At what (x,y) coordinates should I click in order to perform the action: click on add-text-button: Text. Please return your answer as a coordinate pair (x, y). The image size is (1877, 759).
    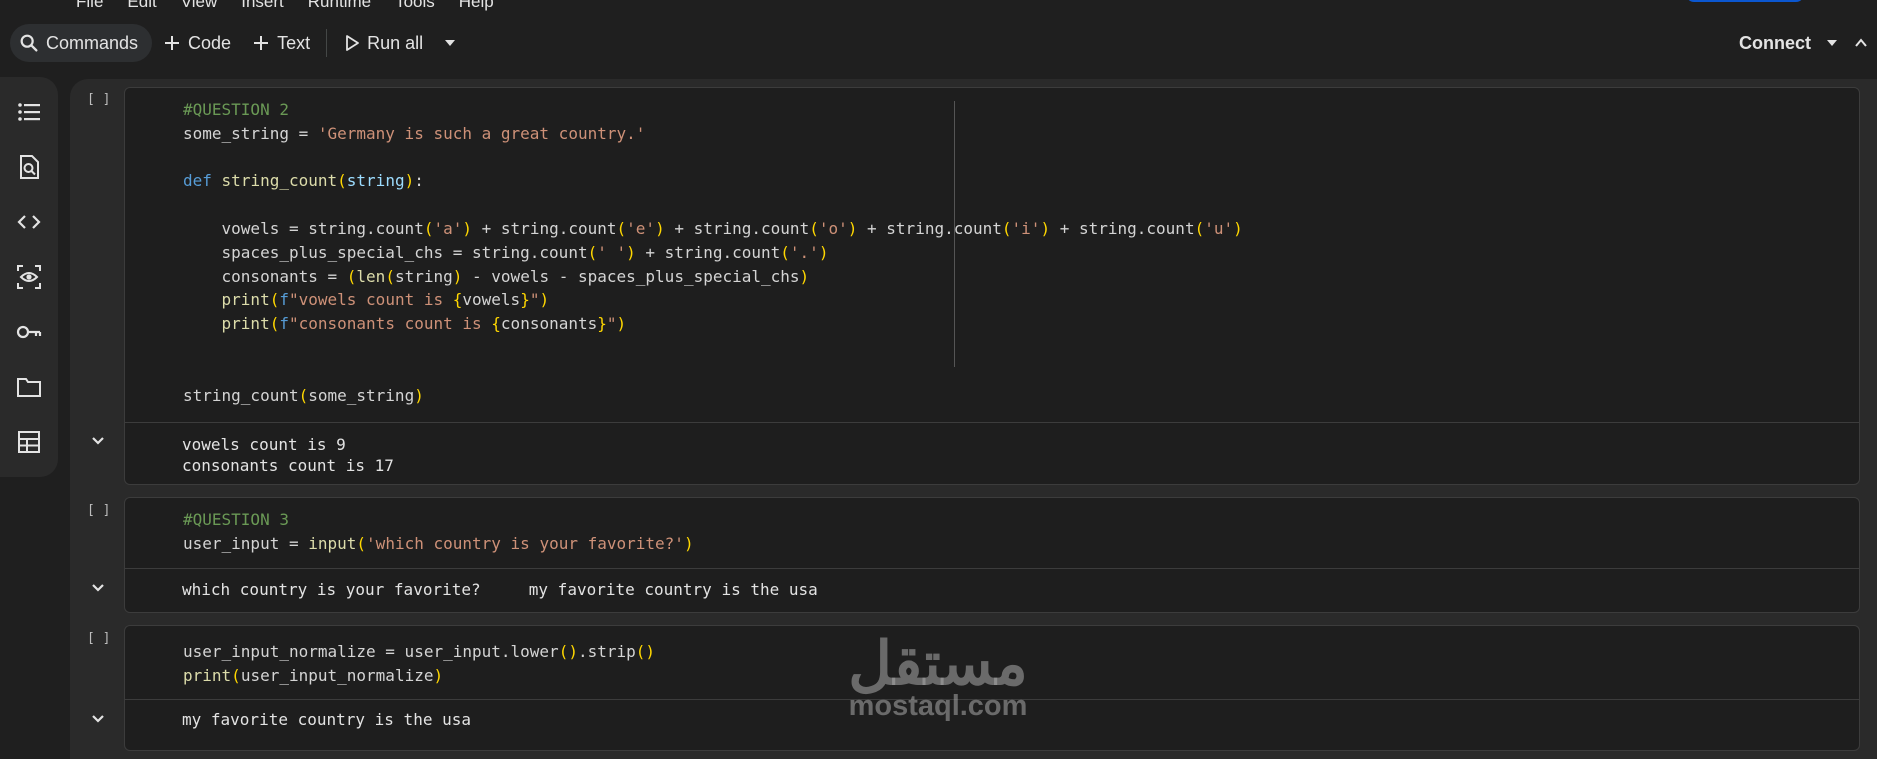
    Looking at the image, I should click on (280, 43).